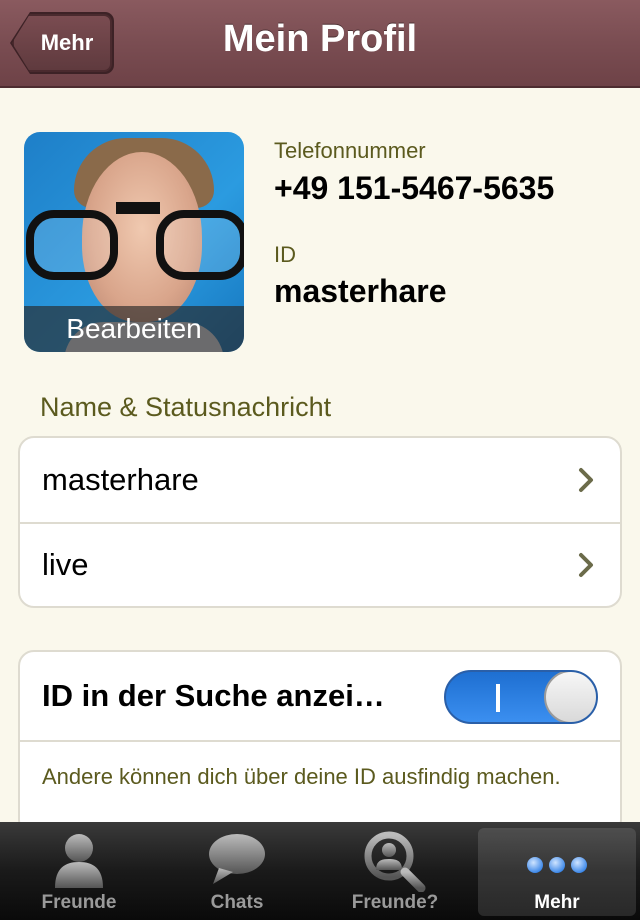  What do you see at coordinates (237, 902) in the screenshot?
I see `tab-chats-label: Chats` at bounding box center [237, 902].